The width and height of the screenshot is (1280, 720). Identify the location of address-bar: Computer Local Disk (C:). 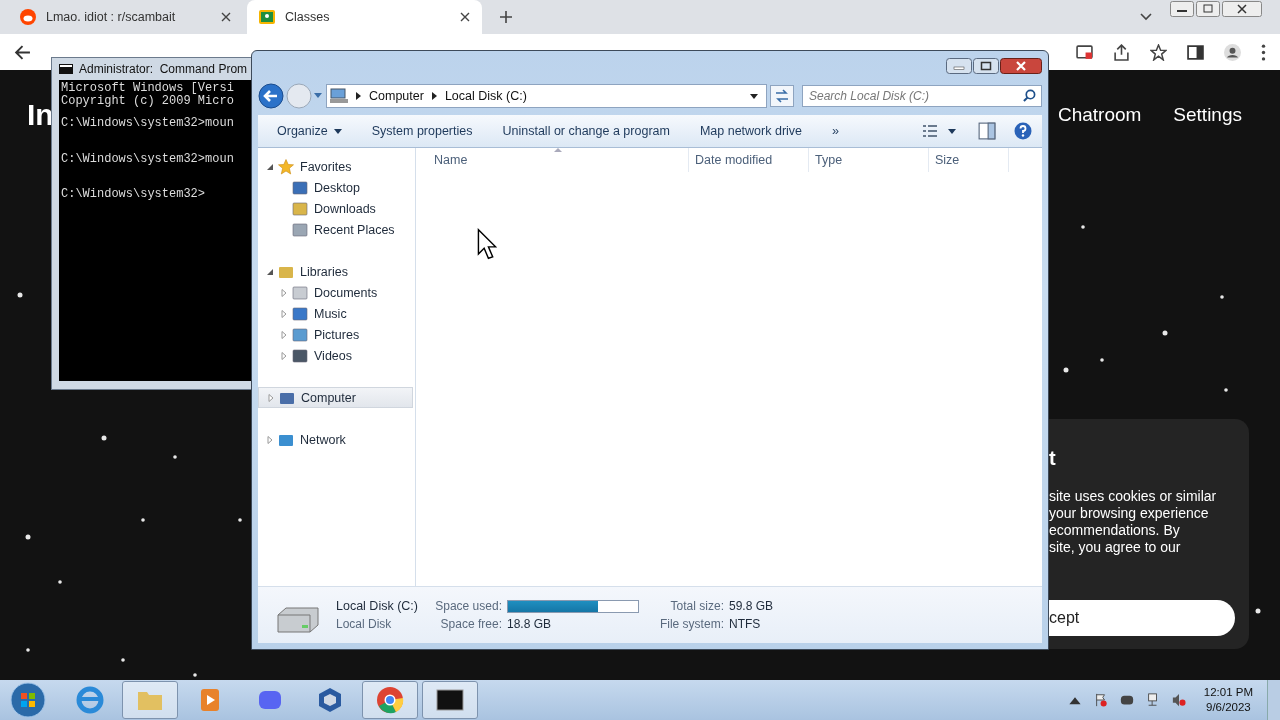
(546, 96).